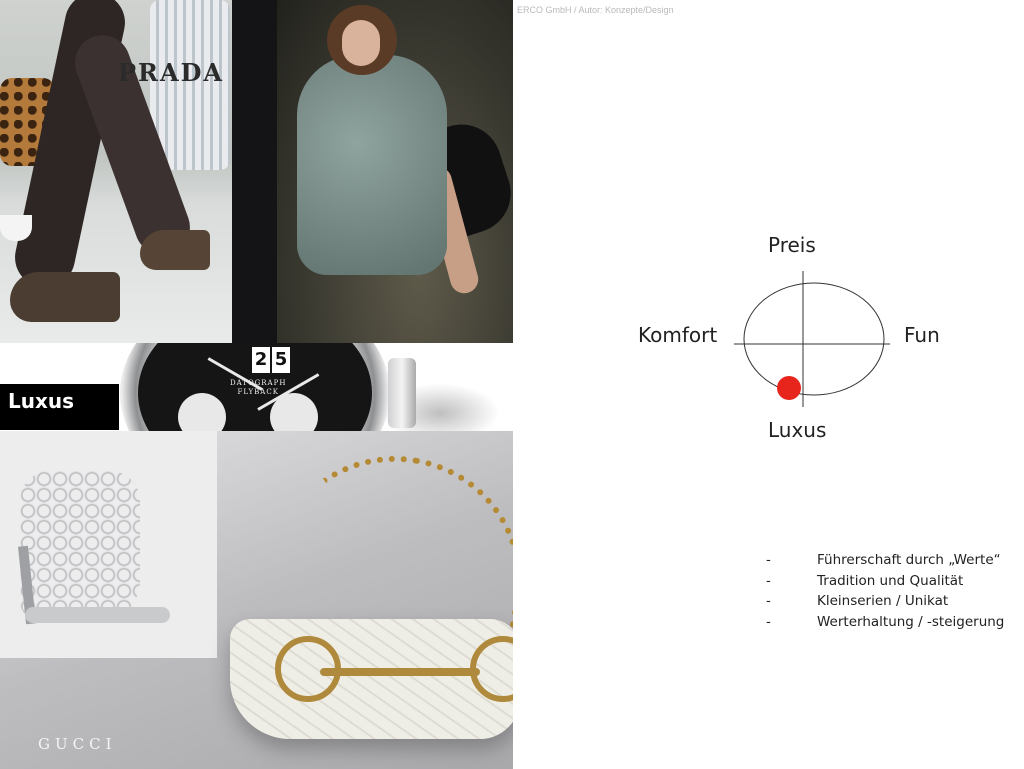  I want to click on sandal-sole, so click(97, 615).